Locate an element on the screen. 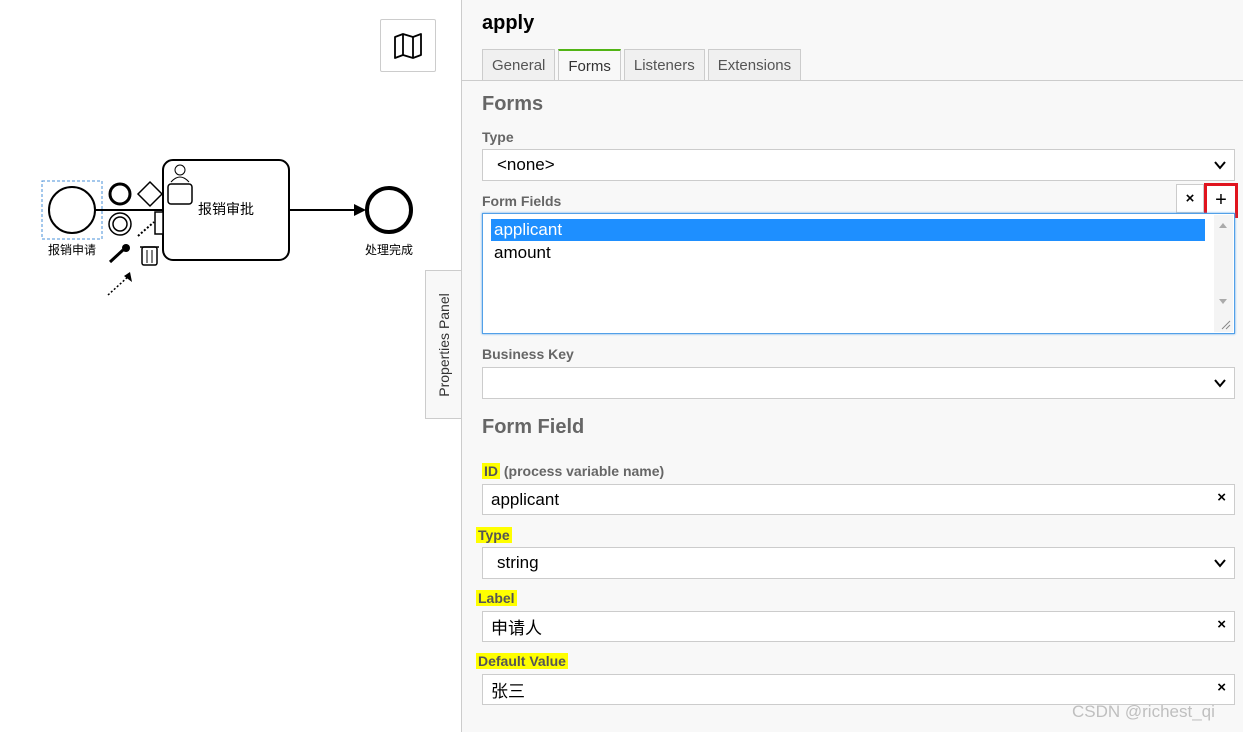  panel-tabs: General Forms Listeners Extensions is located at coordinates (642, 65).